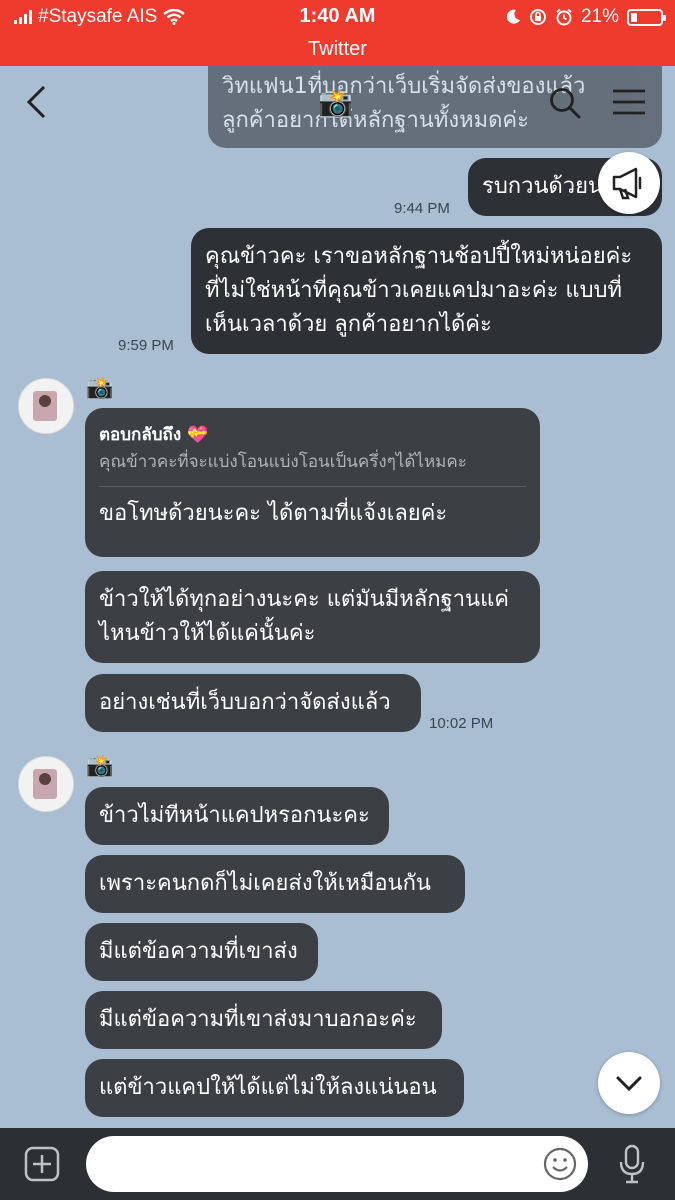 The image size is (675, 1200). I want to click on rotation-lock-icon, so click(537, 17).